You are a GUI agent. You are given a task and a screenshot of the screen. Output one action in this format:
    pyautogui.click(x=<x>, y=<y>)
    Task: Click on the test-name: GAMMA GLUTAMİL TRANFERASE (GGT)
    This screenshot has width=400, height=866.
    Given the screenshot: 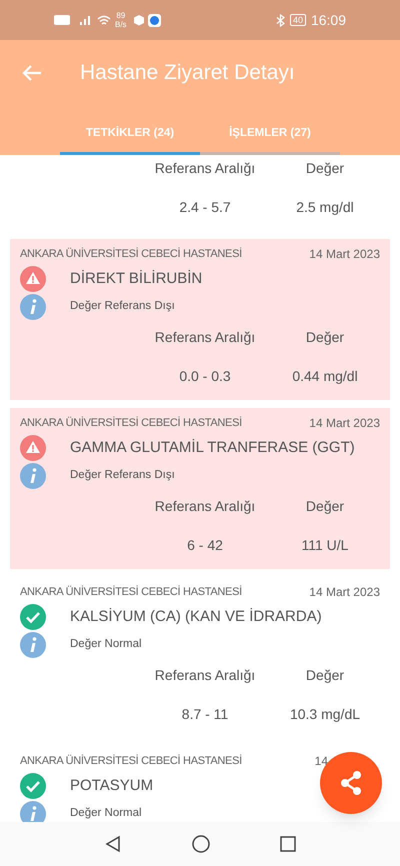 What is the action you would take?
    pyautogui.click(x=212, y=448)
    